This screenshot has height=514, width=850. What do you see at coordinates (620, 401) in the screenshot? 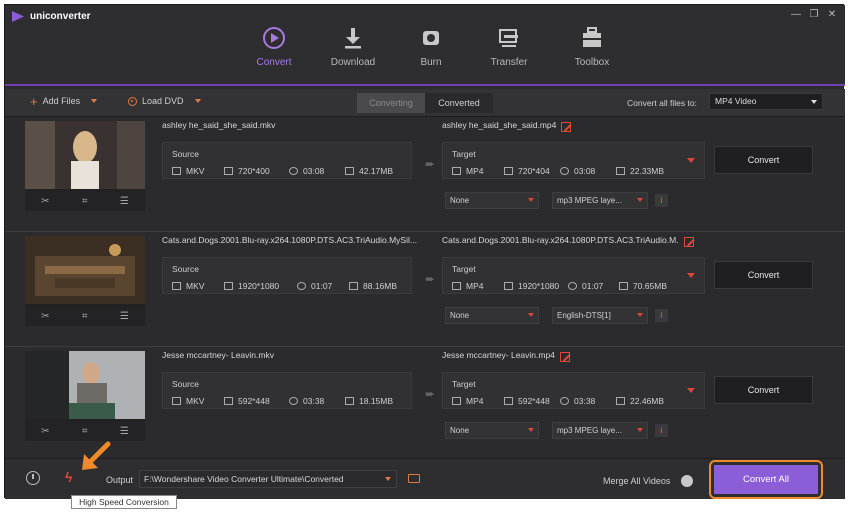
I see `folder-icon` at bounding box center [620, 401].